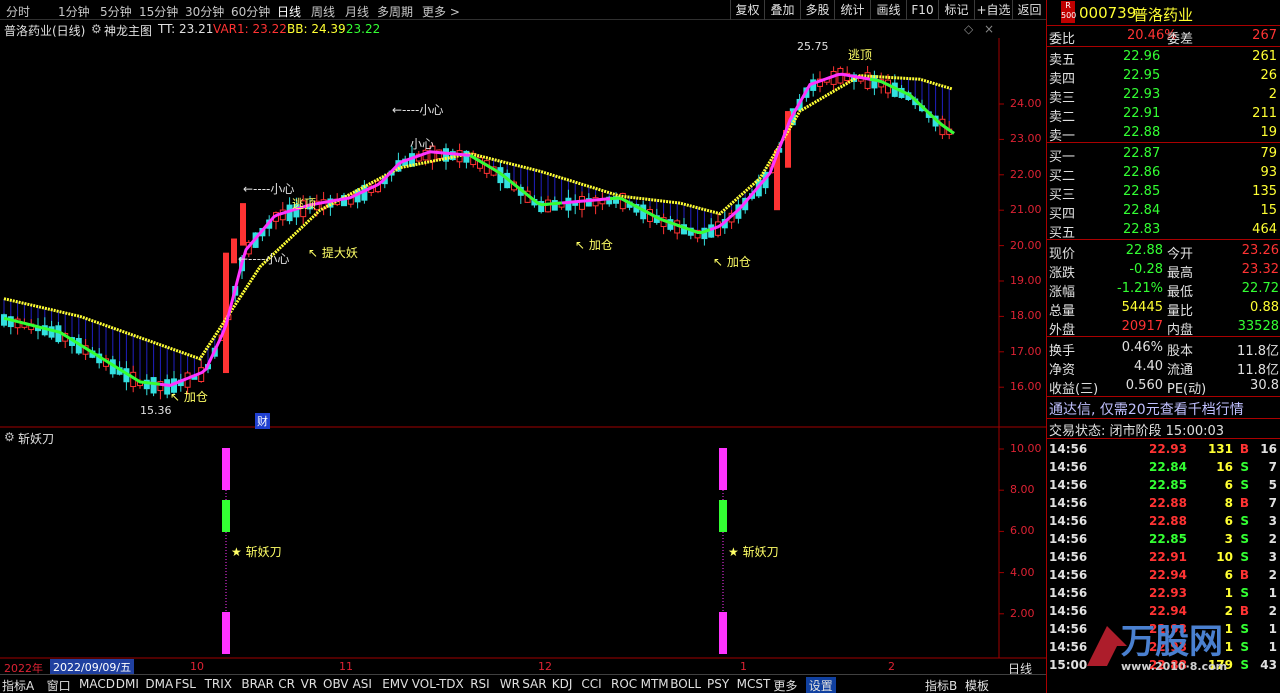 The width and height of the screenshot is (1280, 693). What do you see at coordinates (1142, 172) in the screenshot?
I see `bid-price: 22.86` at bounding box center [1142, 172].